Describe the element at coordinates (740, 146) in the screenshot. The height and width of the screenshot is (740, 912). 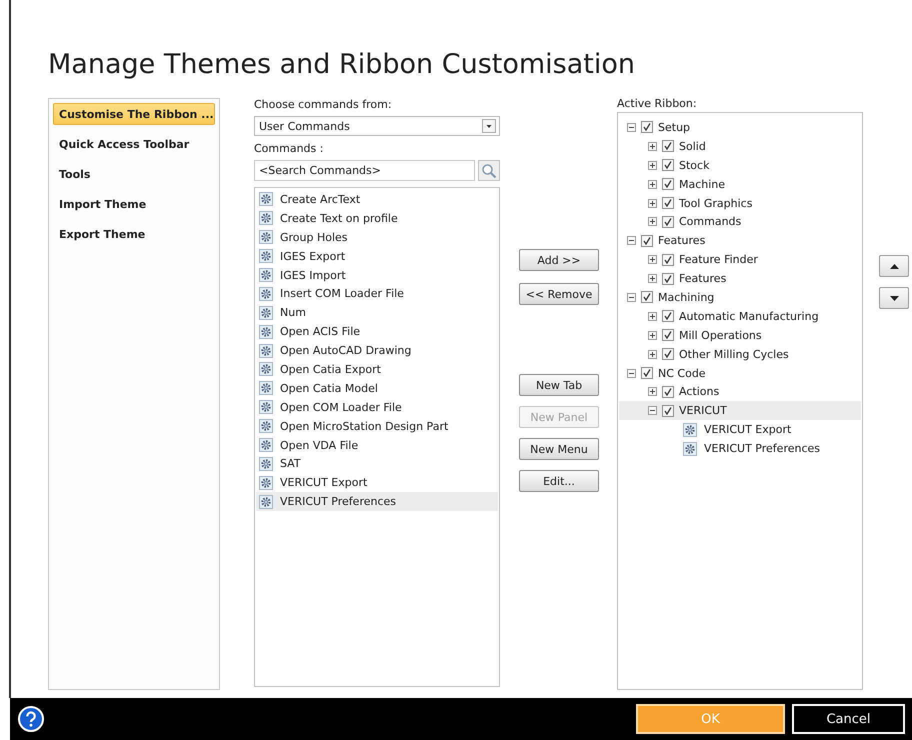
I see `tree-item: Solid` at that location.